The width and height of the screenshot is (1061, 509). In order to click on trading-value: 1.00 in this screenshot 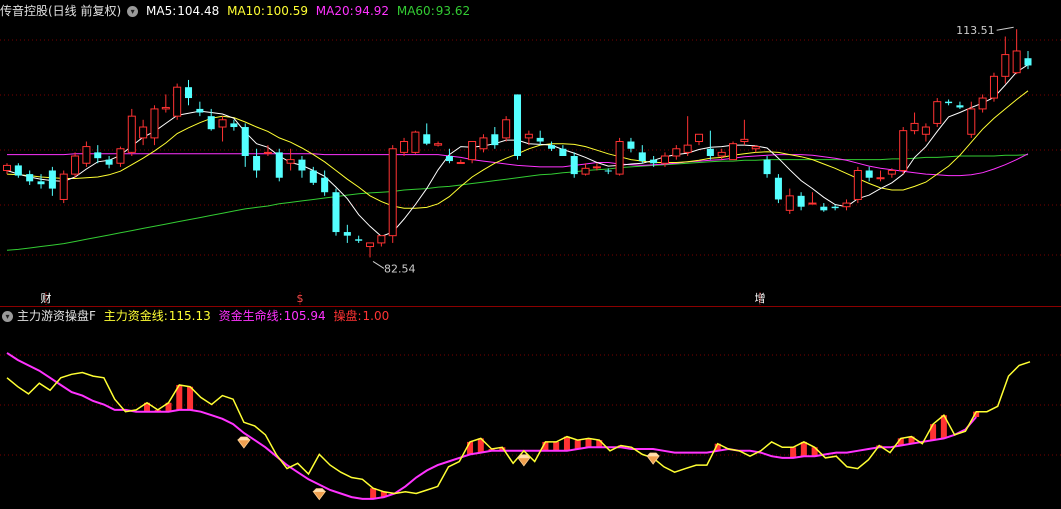, I will do `click(376, 316)`.